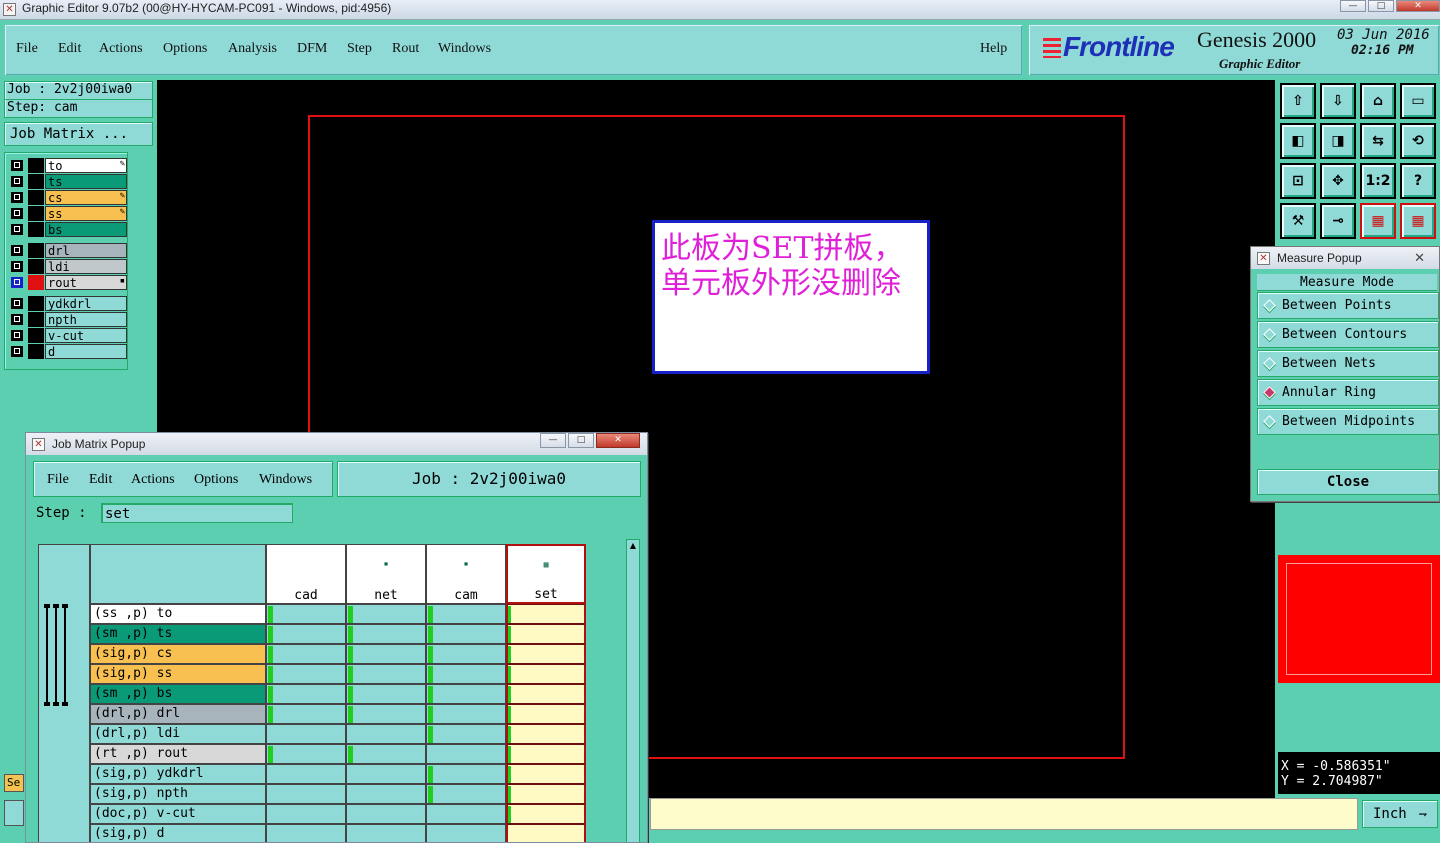 This screenshot has height=843, width=1440. What do you see at coordinates (312, 49) in the screenshot?
I see `menu-dfm: DFM` at bounding box center [312, 49].